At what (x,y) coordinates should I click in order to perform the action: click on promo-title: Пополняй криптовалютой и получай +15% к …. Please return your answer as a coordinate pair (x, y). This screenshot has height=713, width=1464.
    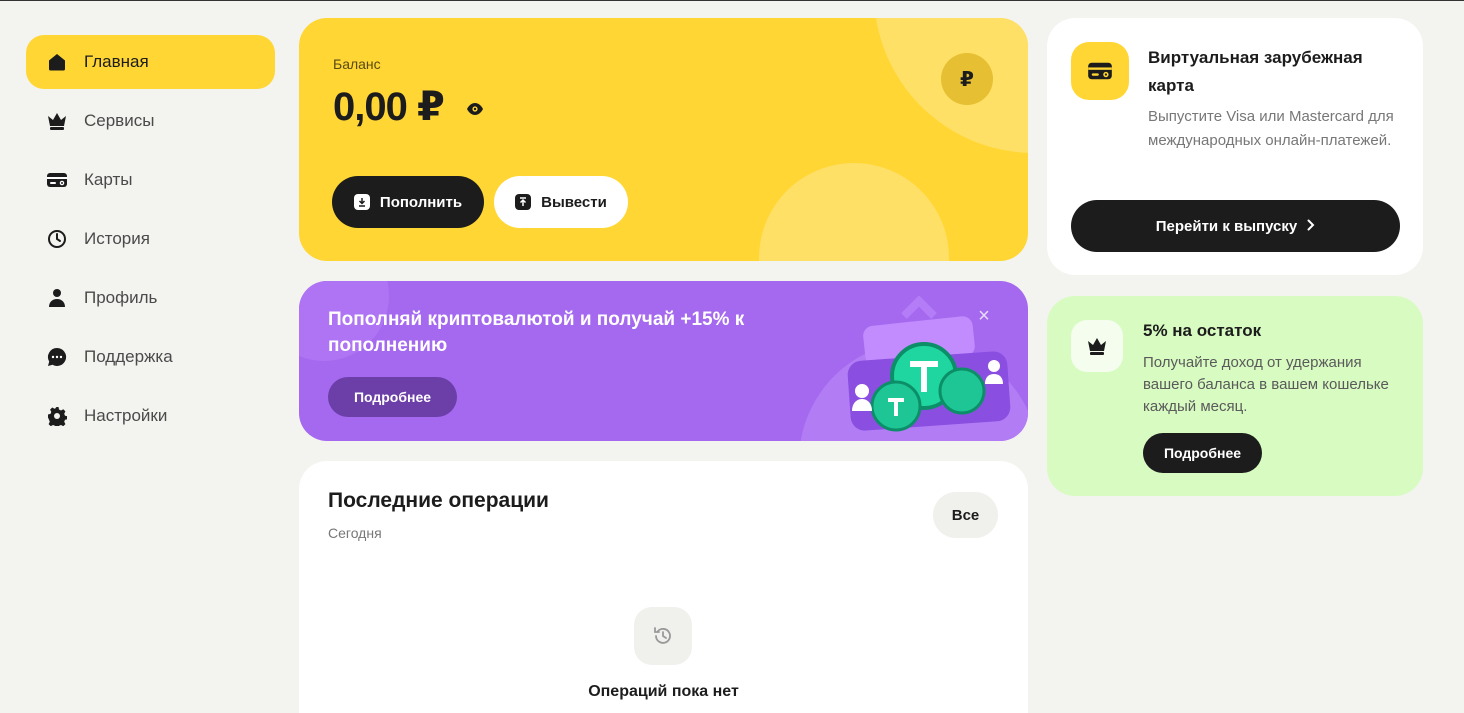
    Looking at the image, I should click on (536, 332).